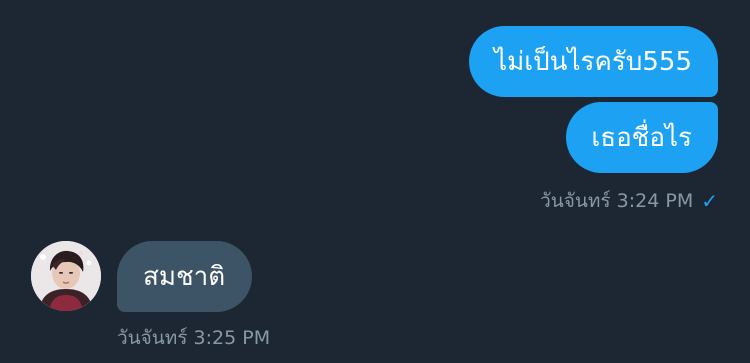 This screenshot has height=363, width=750. What do you see at coordinates (593, 61) in the screenshot?
I see `outgoing-message-bubble: ไม่เป็นไรครับ555` at bounding box center [593, 61].